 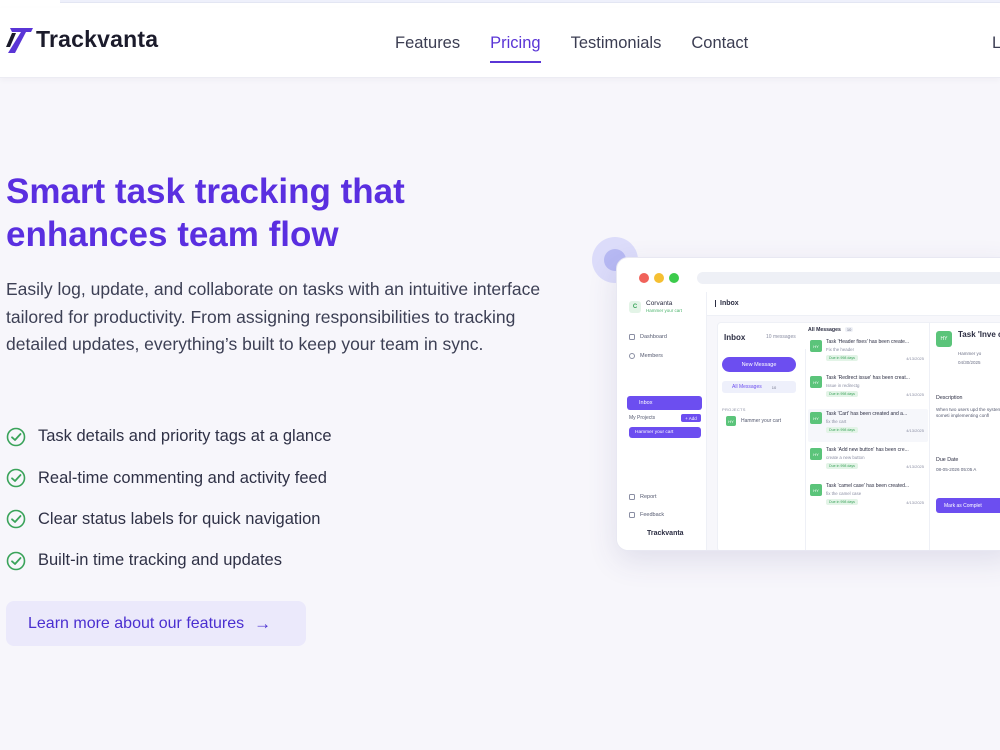 I want to click on detail-project: Hammer yo, so click(x=970, y=353).